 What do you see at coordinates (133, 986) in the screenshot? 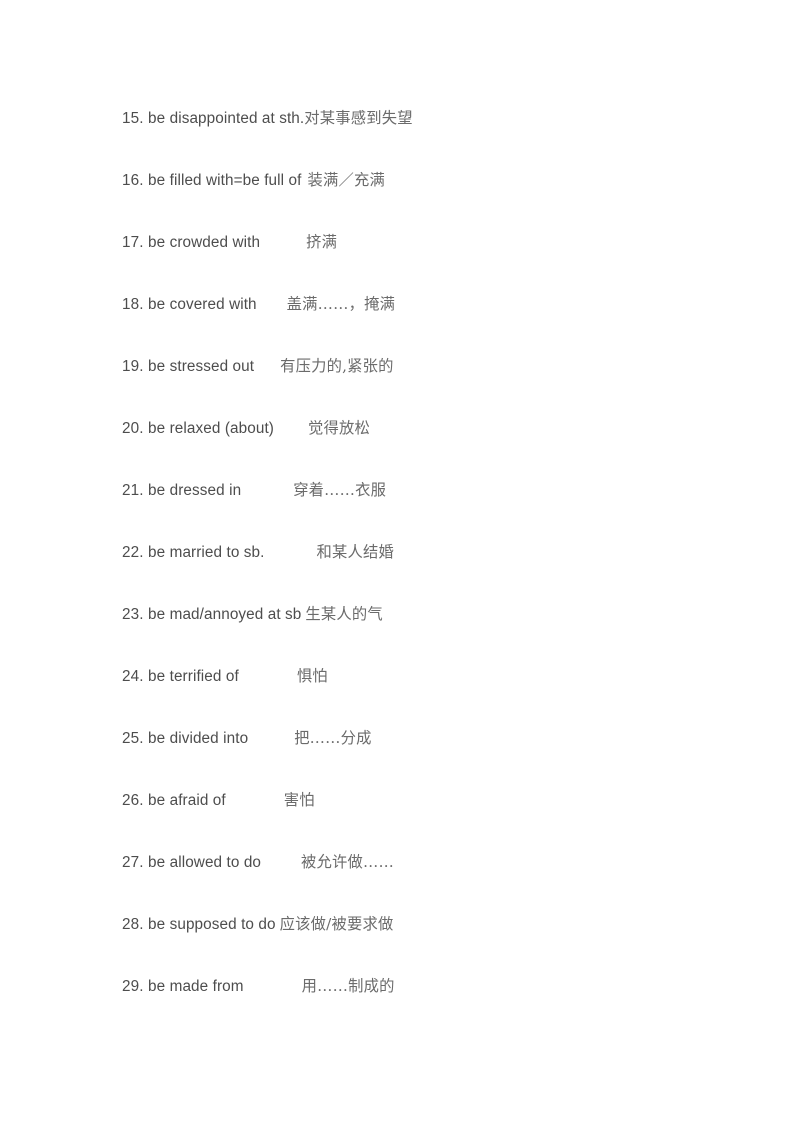
I see `entry-number: 29.` at bounding box center [133, 986].